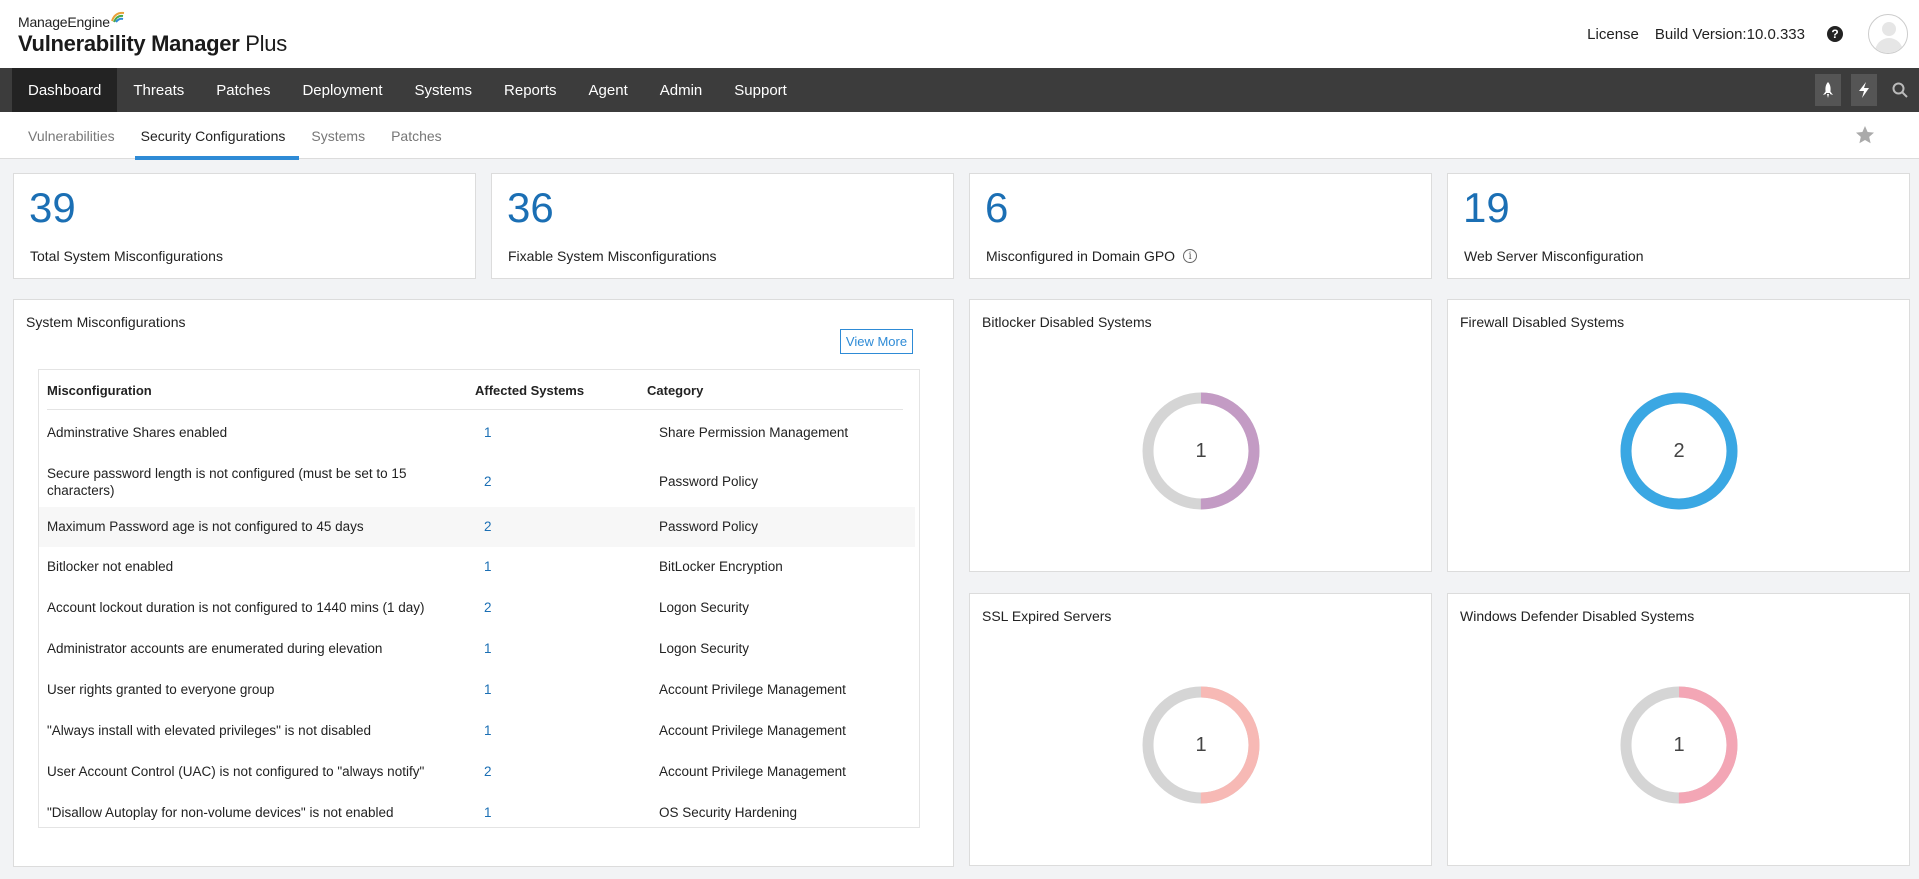 The width and height of the screenshot is (1919, 879). Describe the element at coordinates (1835, 34) in the screenshot. I see `help-icon: ?` at that location.